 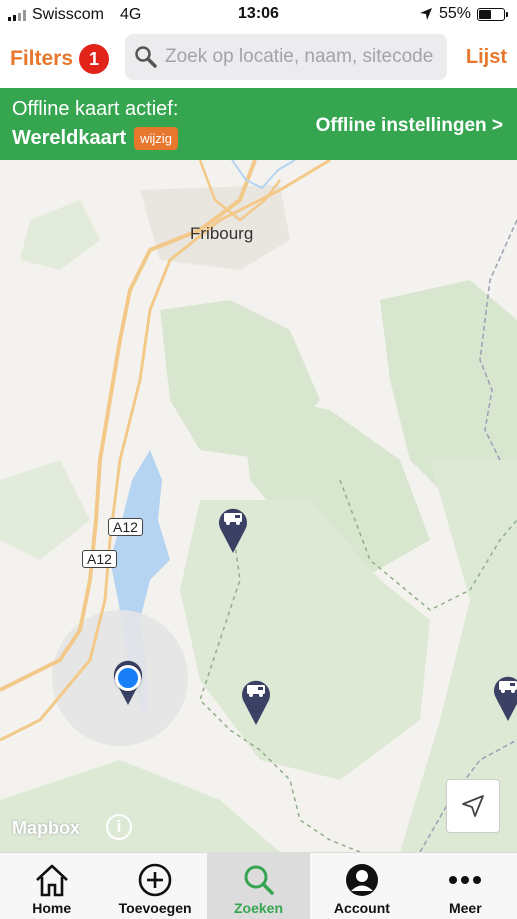 I want to click on filters-label: Filters, so click(x=42, y=58).